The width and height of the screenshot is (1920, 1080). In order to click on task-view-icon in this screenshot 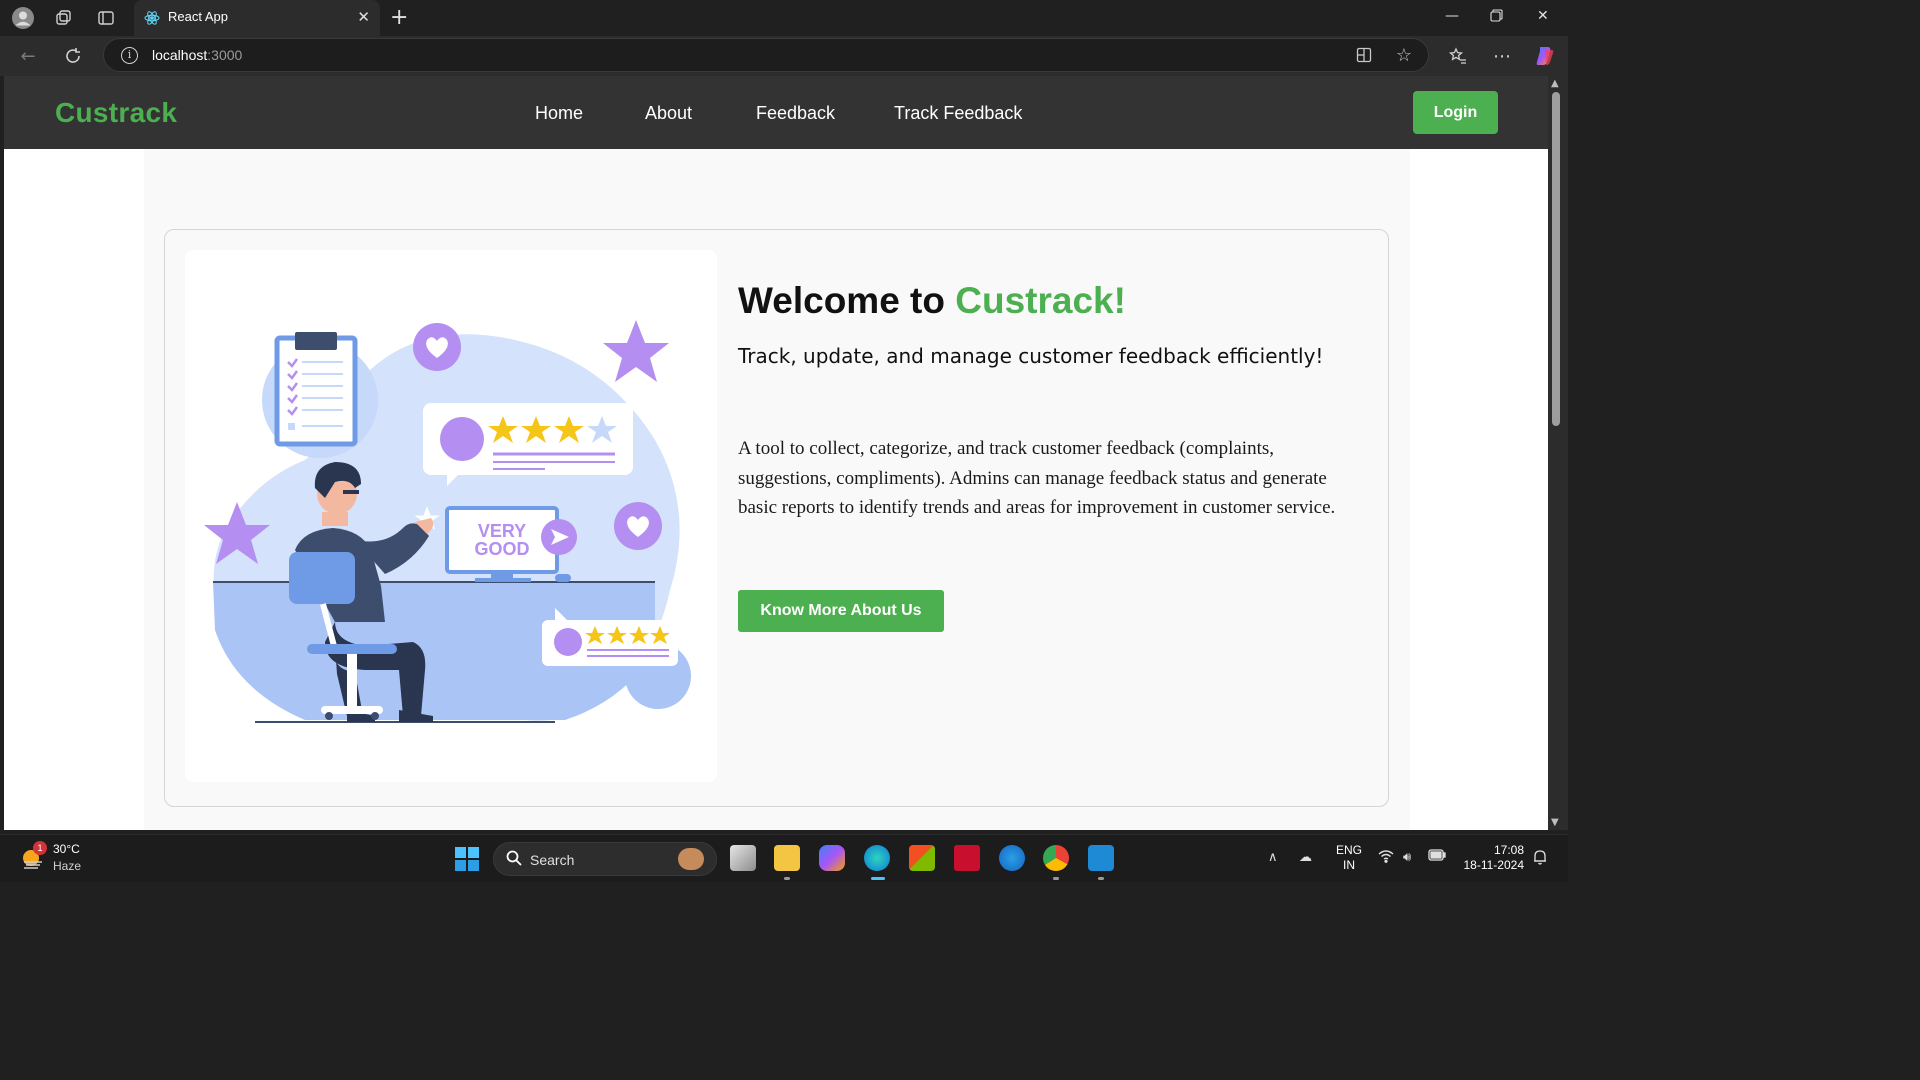, I will do `click(743, 858)`.